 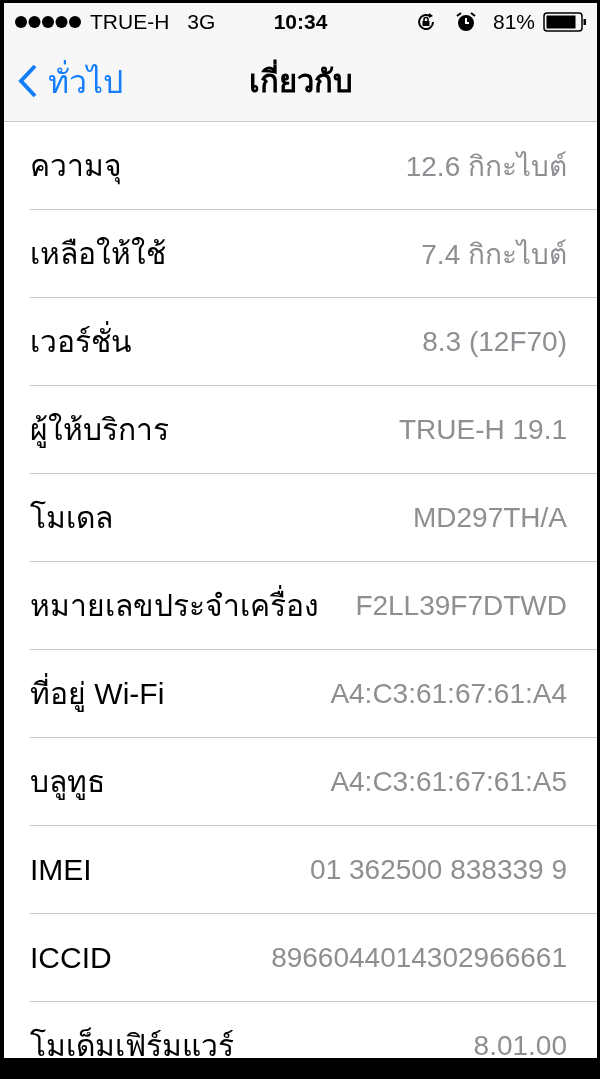 What do you see at coordinates (465, 22) in the screenshot?
I see `alarm-clock-icon` at bounding box center [465, 22].